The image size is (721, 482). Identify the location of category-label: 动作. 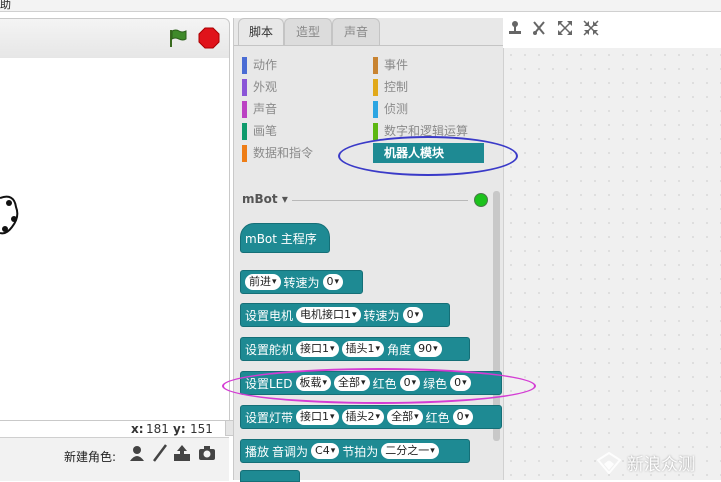
(265, 65).